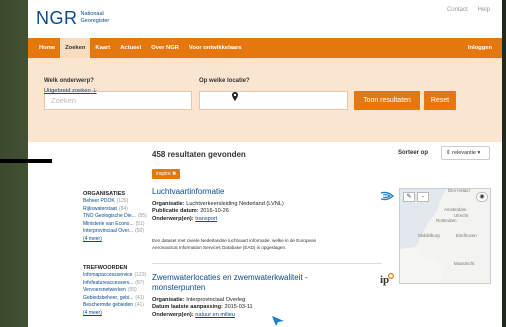 This screenshot has height=327, width=506. I want to click on where-input, so click(273, 100).